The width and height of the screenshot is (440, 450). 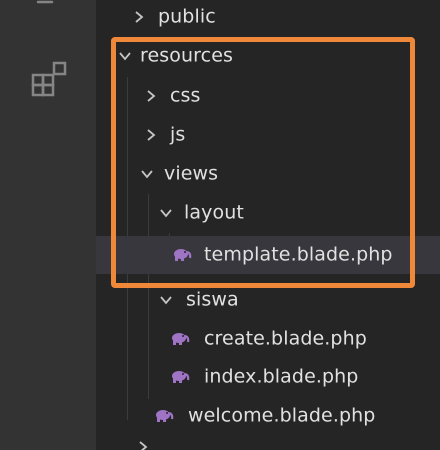 I want to click on debug-icon, so click(x=45, y=7).